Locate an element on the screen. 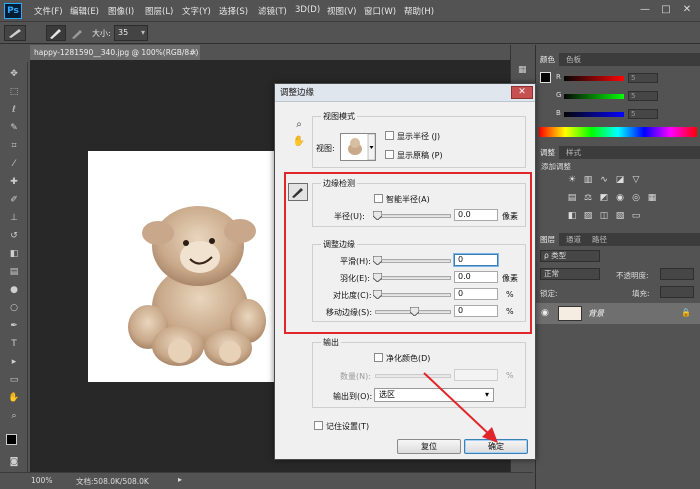  curves-icon: ∿ is located at coordinates (604, 180).